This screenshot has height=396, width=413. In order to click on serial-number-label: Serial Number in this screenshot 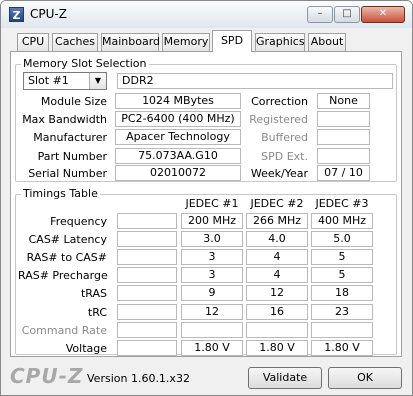, I will do `click(67, 173)`.